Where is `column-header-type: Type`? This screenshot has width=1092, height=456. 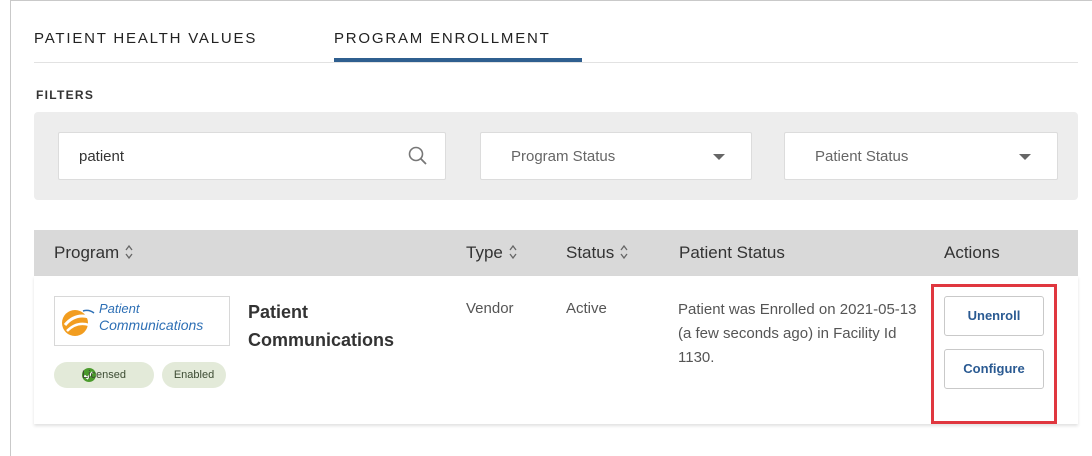
column-header-type: Type is located at coordinates (491, 253).